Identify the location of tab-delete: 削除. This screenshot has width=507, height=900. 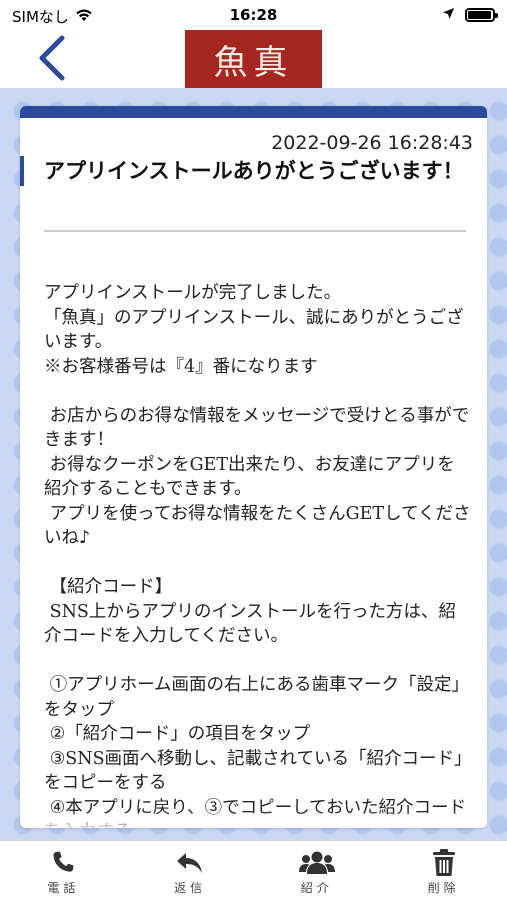
(443, 870).